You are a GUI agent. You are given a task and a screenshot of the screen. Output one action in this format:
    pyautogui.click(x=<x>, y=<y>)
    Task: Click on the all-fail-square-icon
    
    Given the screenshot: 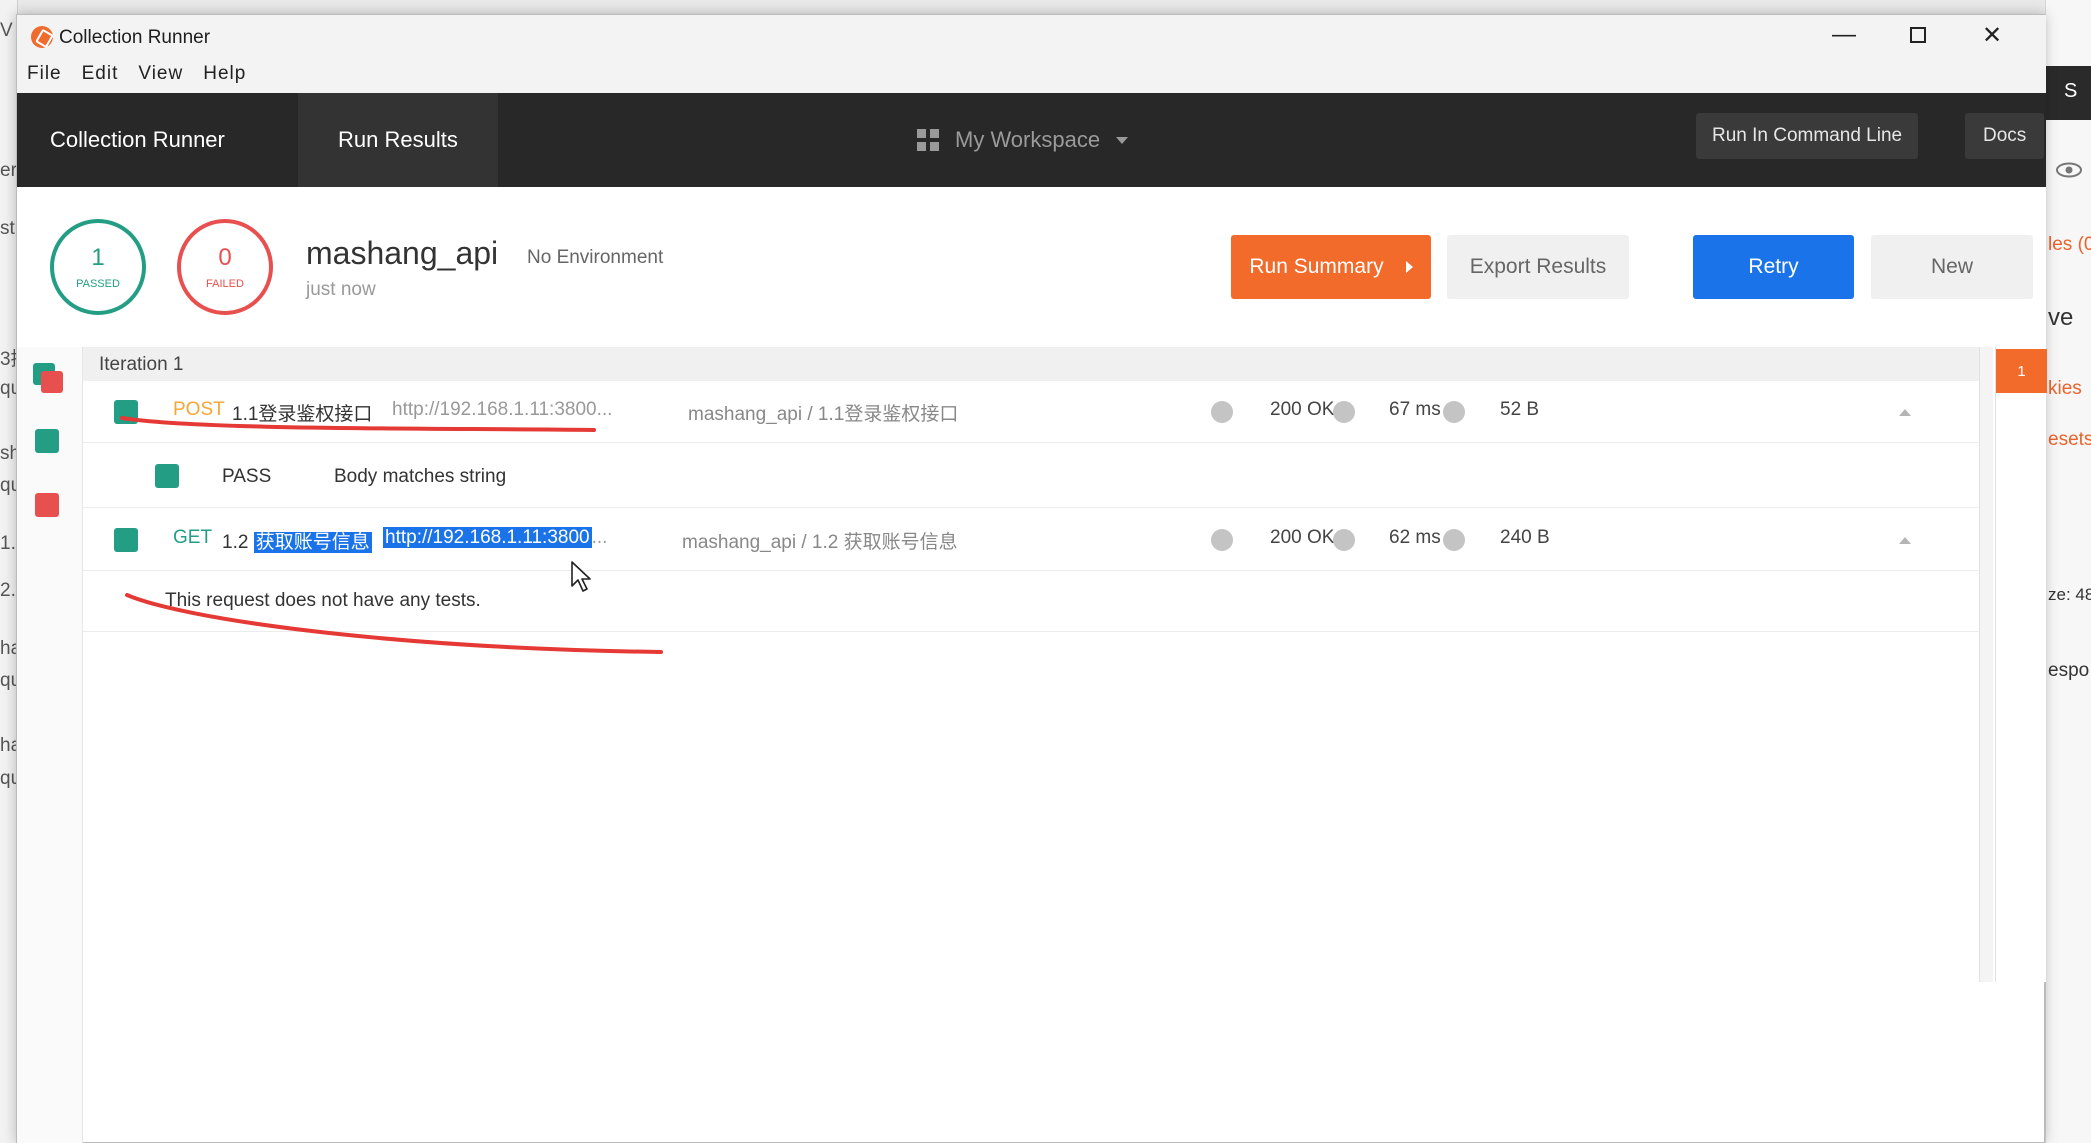 What is the action you would take?
    pyautogui.click(x=52, y=382)
    